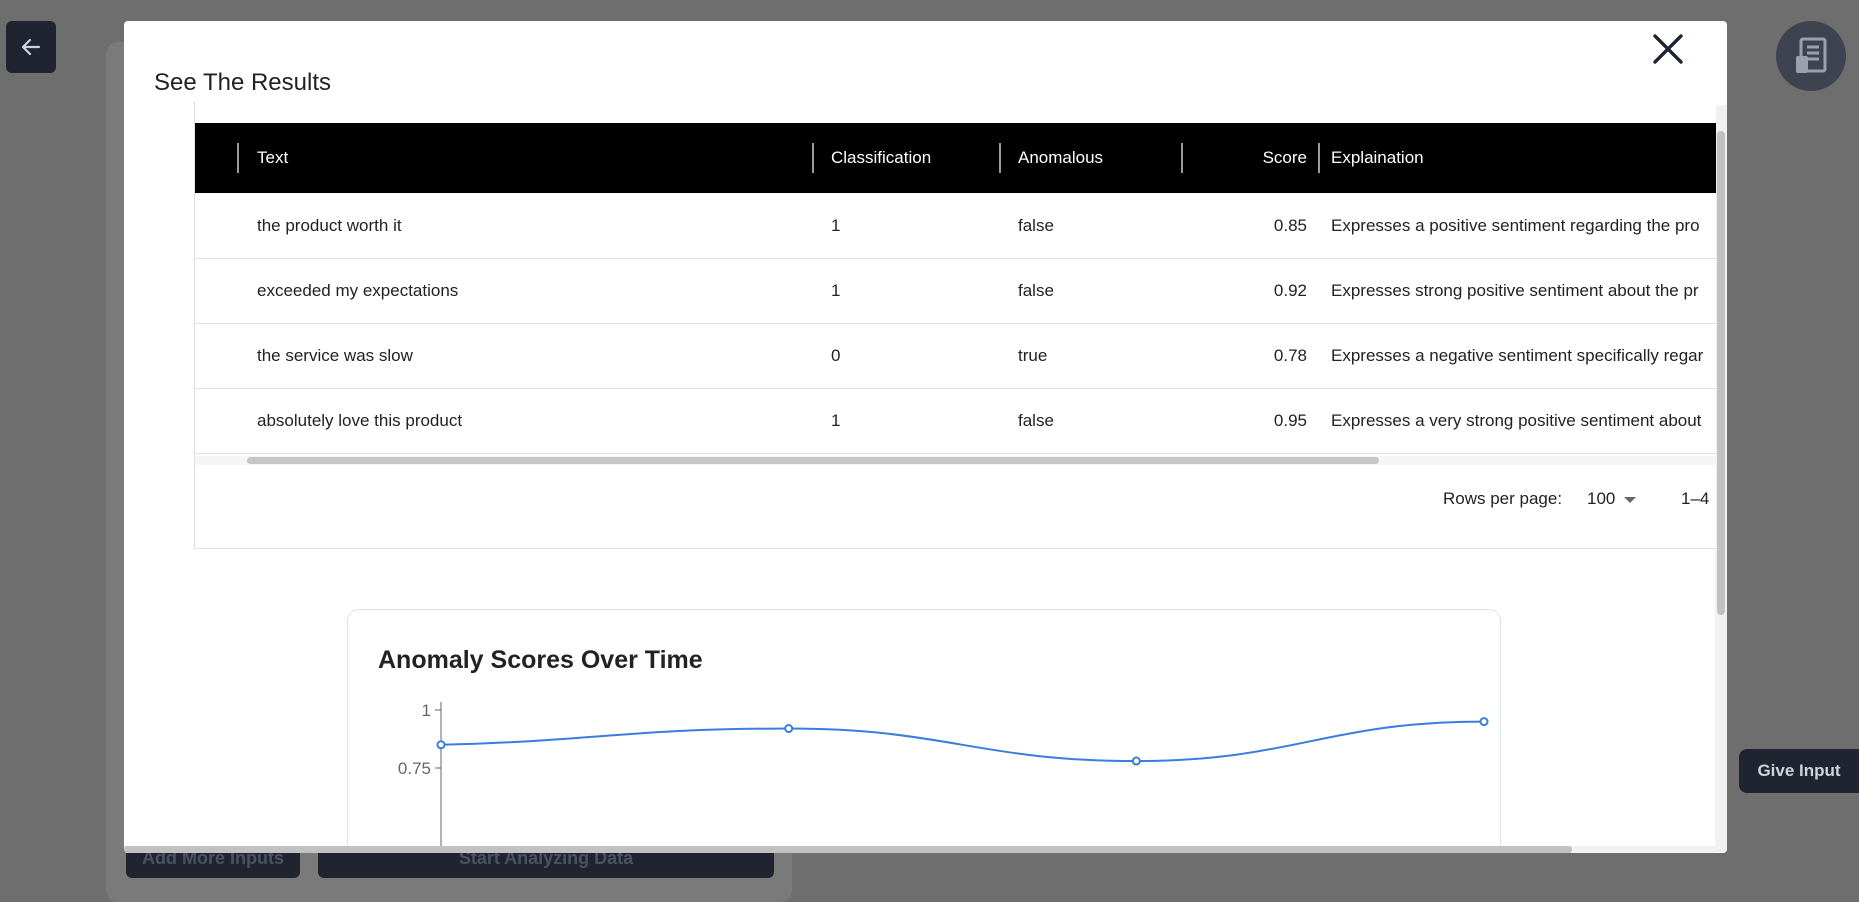 The height and width of the screenshot is (902, 1859). What do you see at coordinates (1251, 158) in the screenshot?
I see `column-header-score: Score` at bounding box center [1251, 158].